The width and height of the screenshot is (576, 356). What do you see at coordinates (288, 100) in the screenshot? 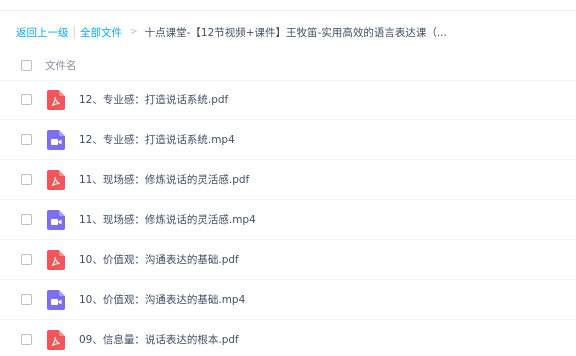
I see `file-row: 12、专业感：打造说话系统.pdf` at bounding box center [288, 100].